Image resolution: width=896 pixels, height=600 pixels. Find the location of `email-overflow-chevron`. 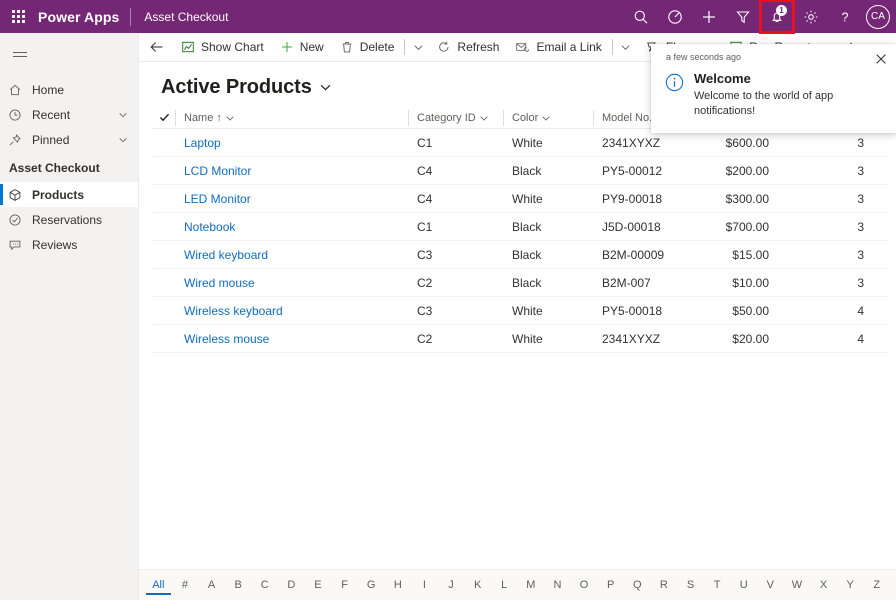

email-overflow-chevron is located at coordinates (626, 47).